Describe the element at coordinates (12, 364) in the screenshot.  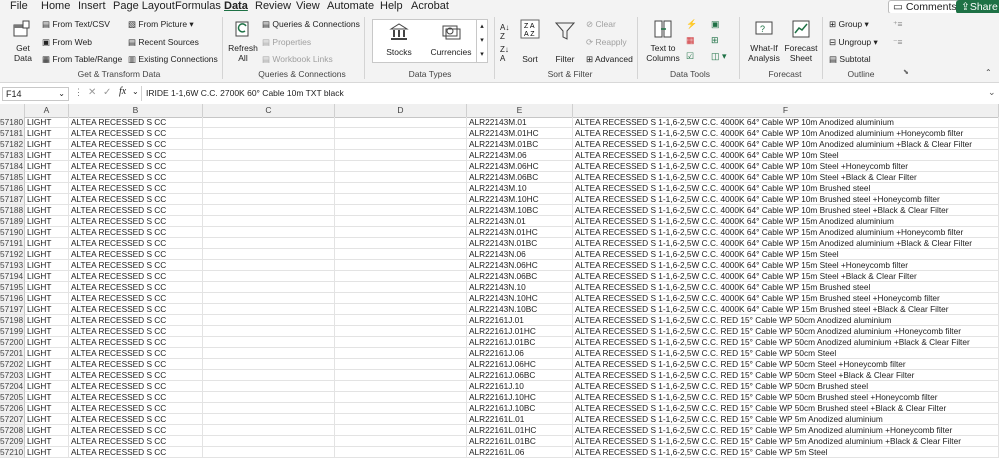
I see `row-header: 57202` at that location.